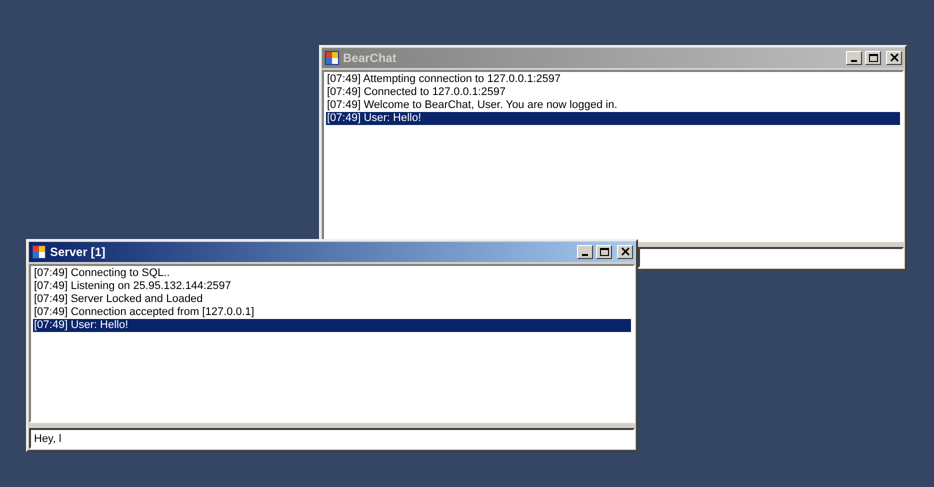  What do you see at coordinates (370, 58) in the screenshot?
I see `window-title: BearChat` at bounding box center [370, 58].